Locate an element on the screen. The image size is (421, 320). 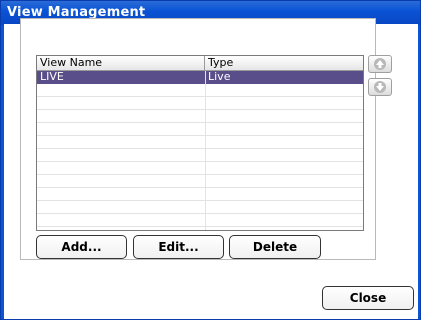
move-down-button is located at coordinates (380, 87).